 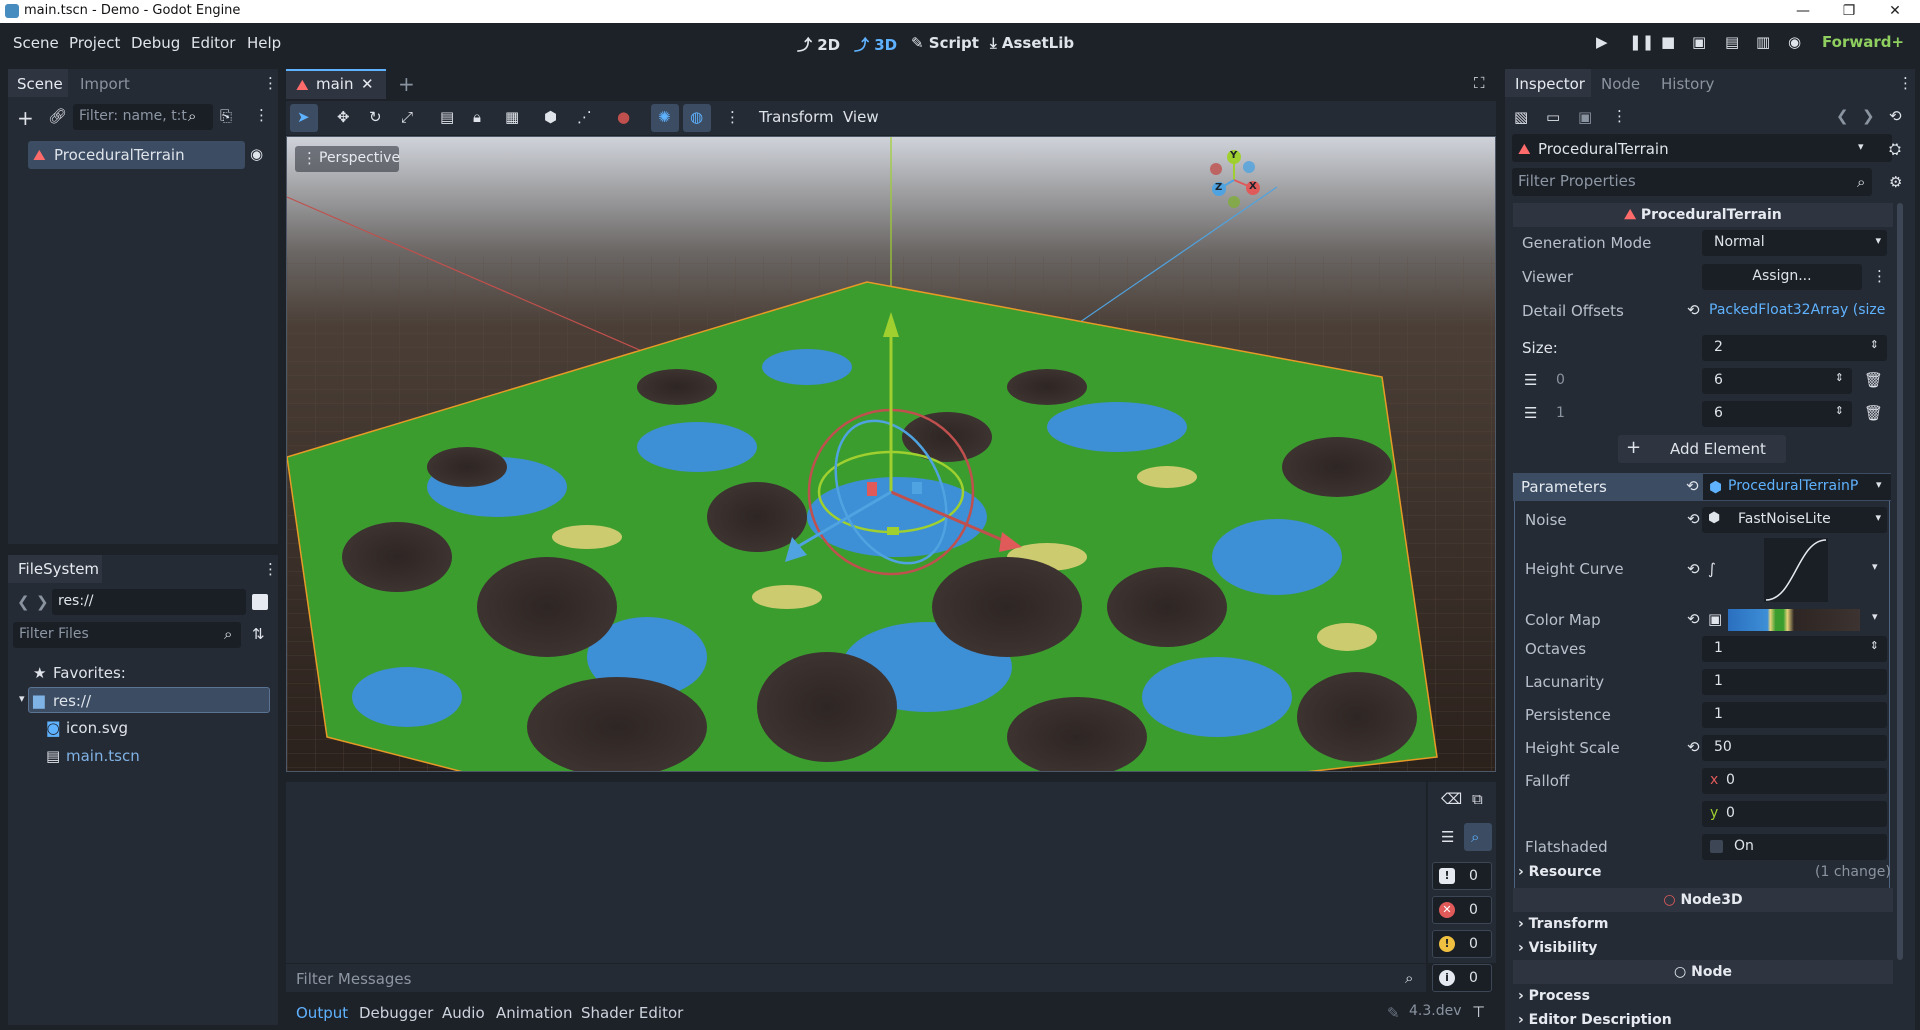 What do you see at coordinates (353, 979) in the screenshot?
I see `filter-messages-input: Filter Messages` at bounding box center [353, 979].